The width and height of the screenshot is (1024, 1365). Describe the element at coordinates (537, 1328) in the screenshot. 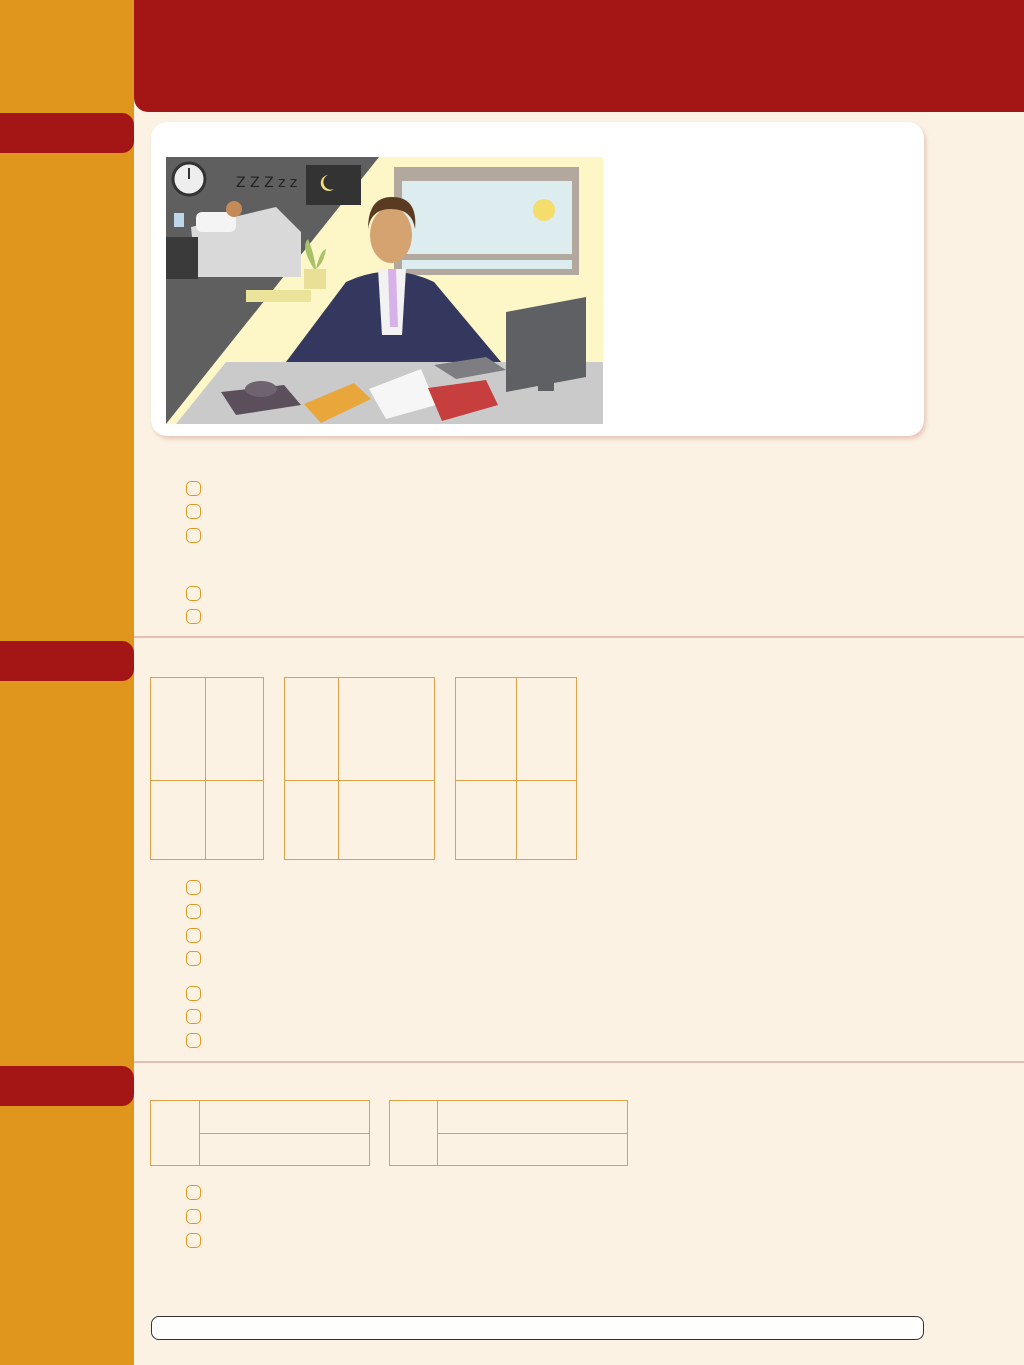

I see `answer-input-bar` at that location.